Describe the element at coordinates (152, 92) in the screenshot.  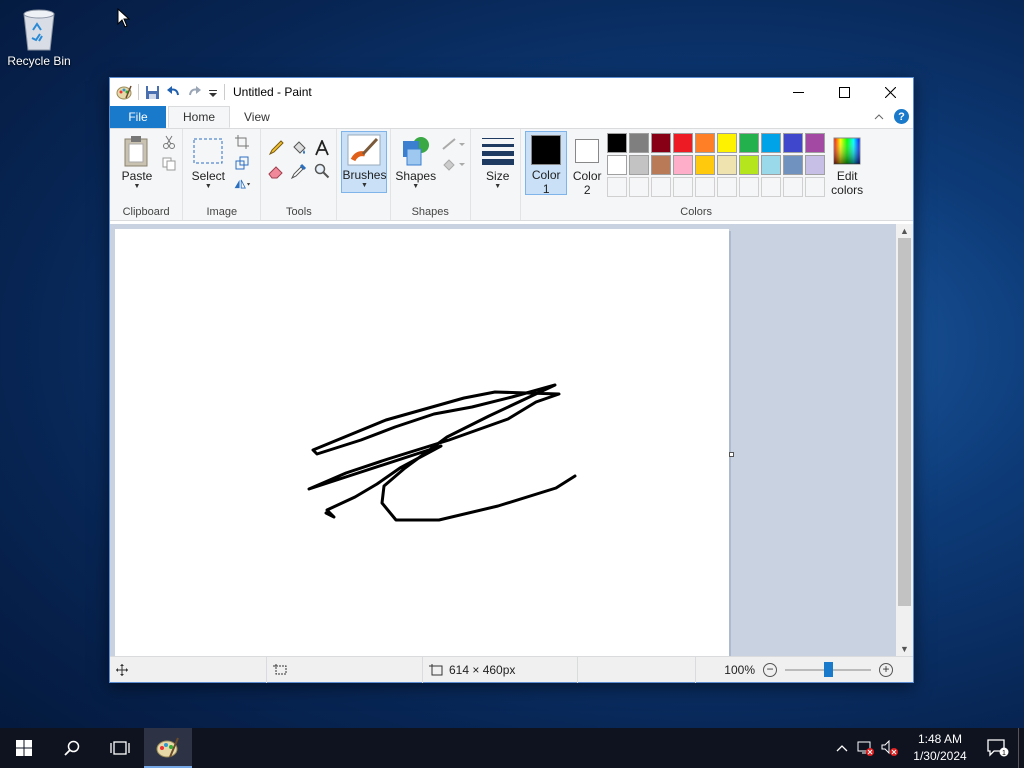
I see `save-icon` at that location.